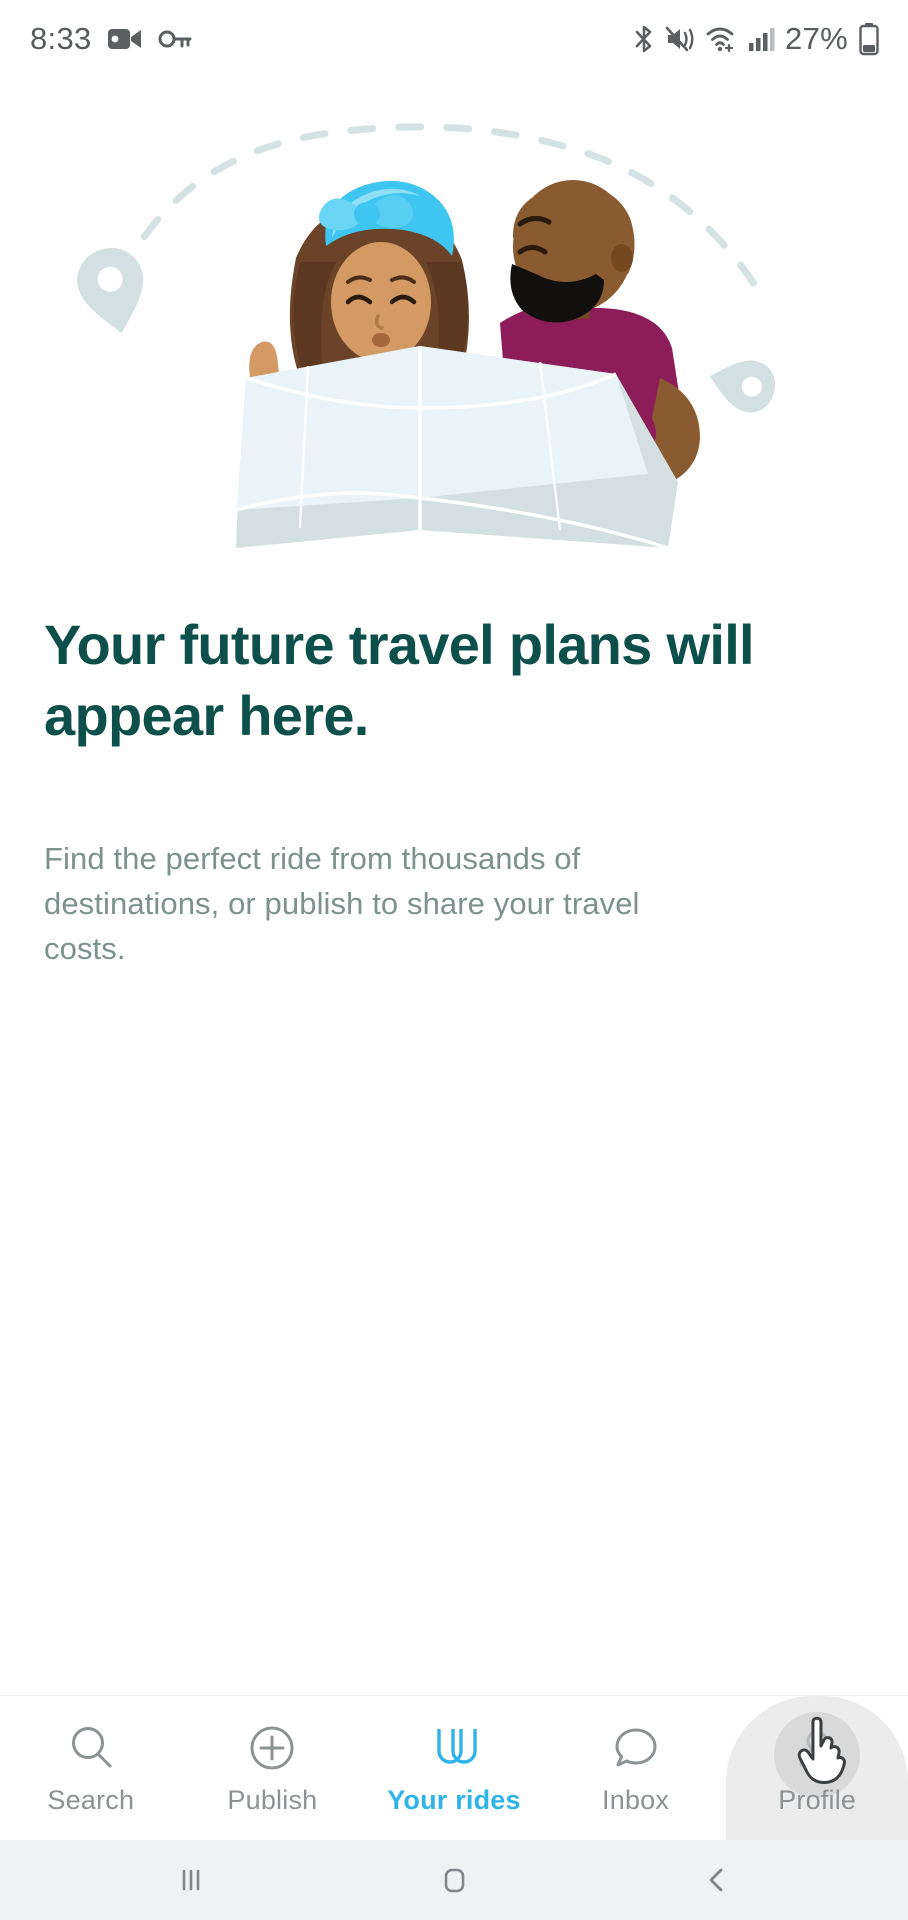  I want to click on search-icon, so click(91, 1748).